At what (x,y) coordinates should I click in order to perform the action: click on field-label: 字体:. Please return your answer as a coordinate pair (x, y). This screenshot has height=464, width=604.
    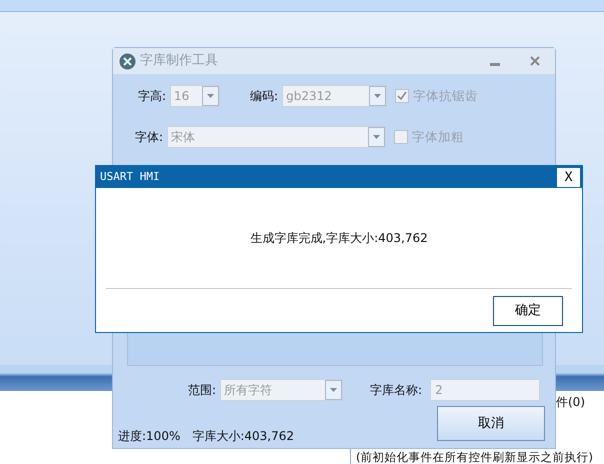
    Looking at the image, I should click on (149, 137).